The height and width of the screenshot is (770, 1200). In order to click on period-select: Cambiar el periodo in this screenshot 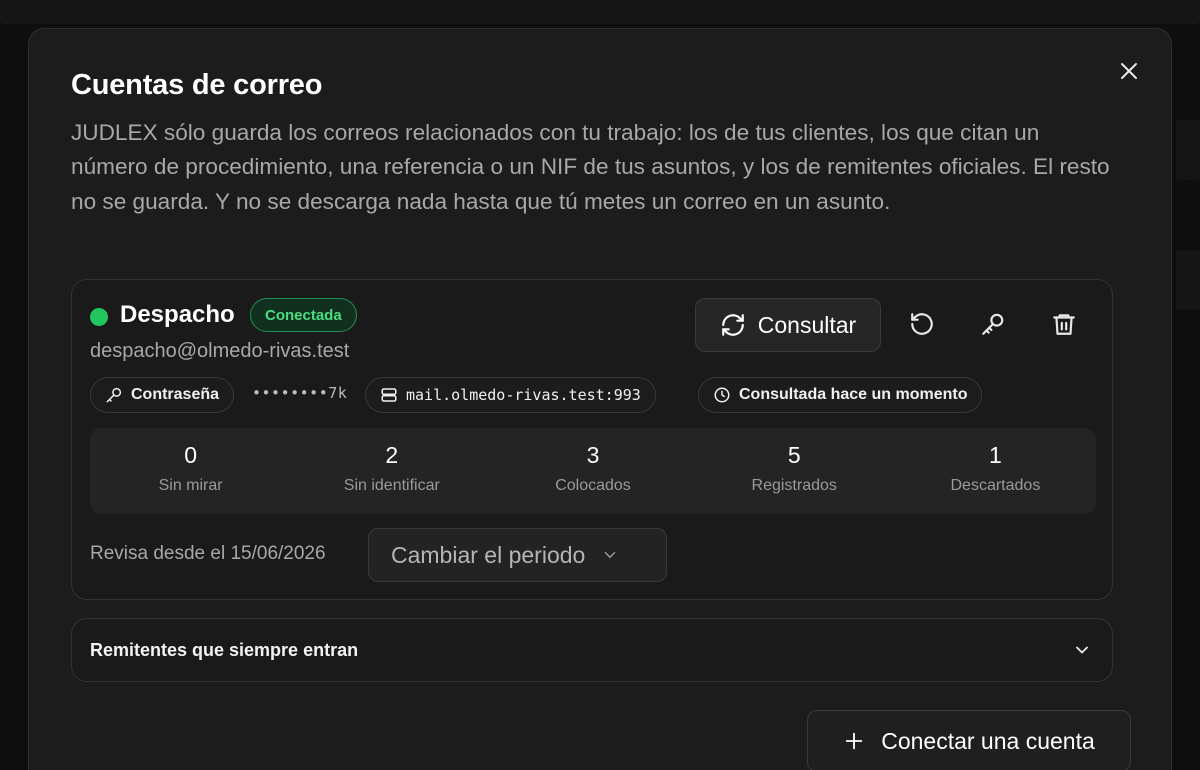, I will do `click(517, 555)`.